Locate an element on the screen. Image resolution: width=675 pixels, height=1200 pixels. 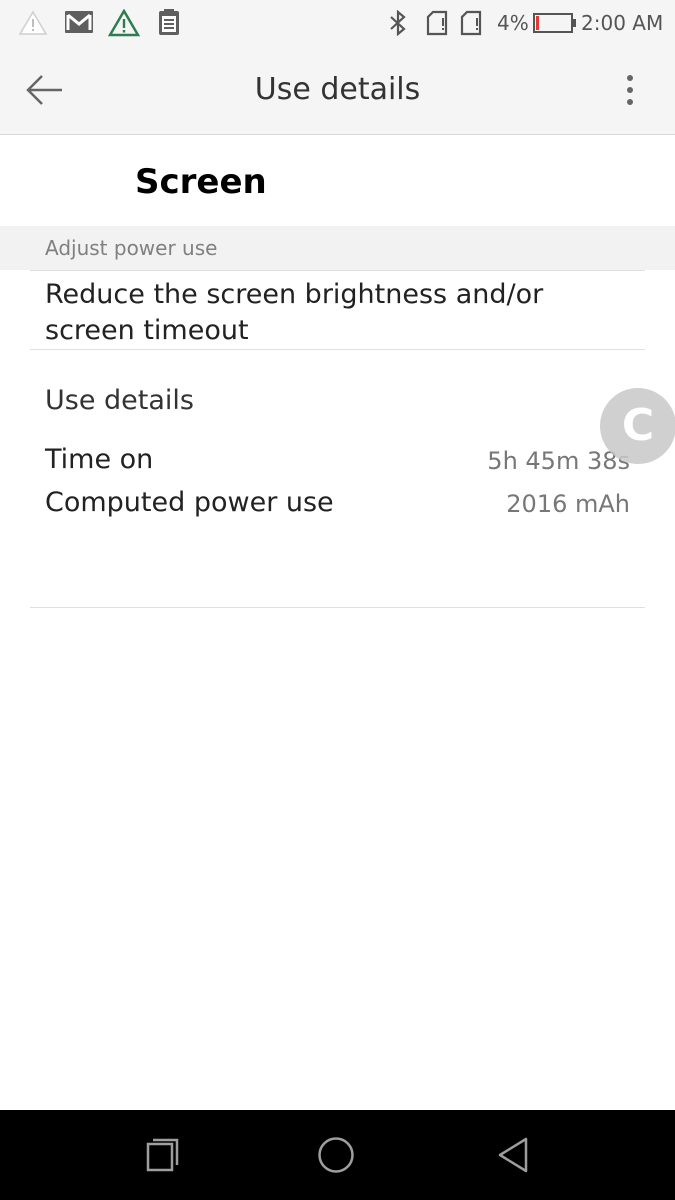
battery-icon is located at coordinates (554, 23).